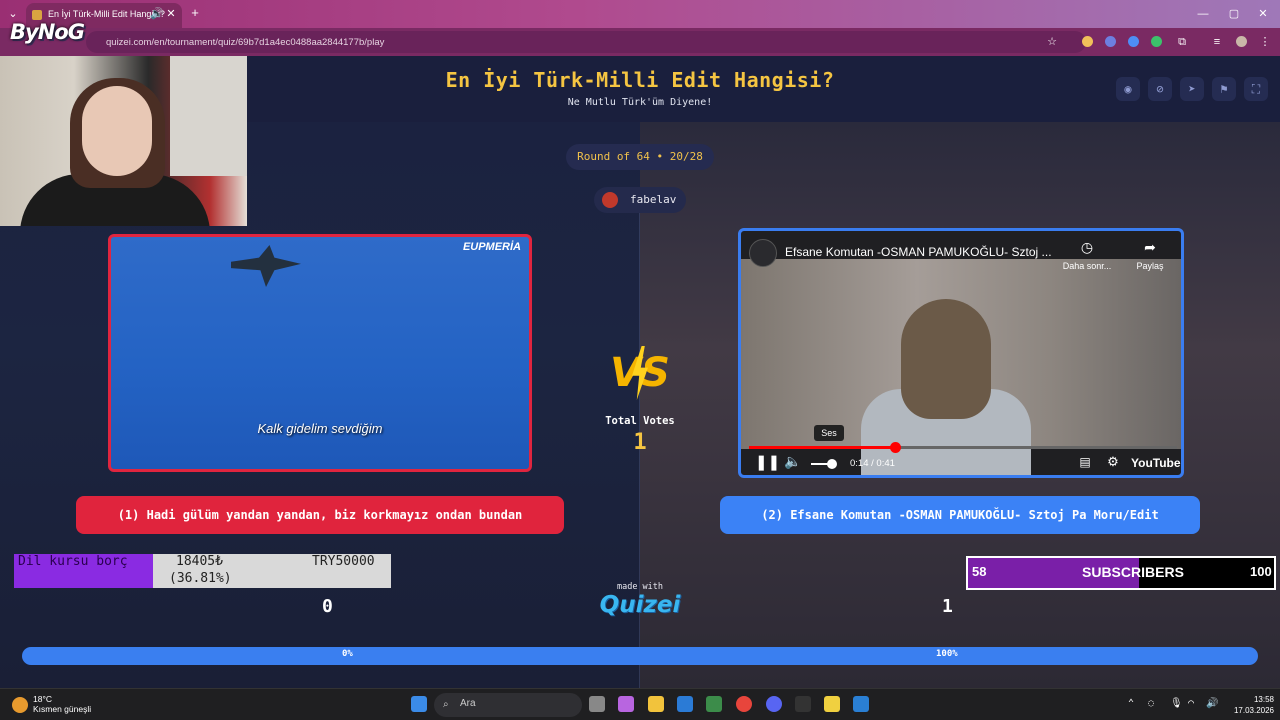 The width and height of the screenshot is (1280, 720). Describe the element at coordinates (1217, 42) in the screenshot. I see `media-control-icon: ≡` at that location.